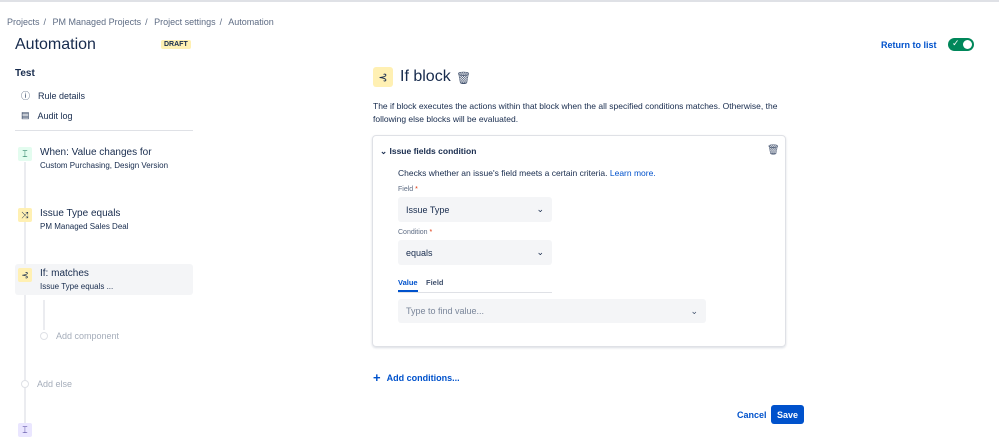  I want to click on nav-label: Audit log, so click(55, 115).